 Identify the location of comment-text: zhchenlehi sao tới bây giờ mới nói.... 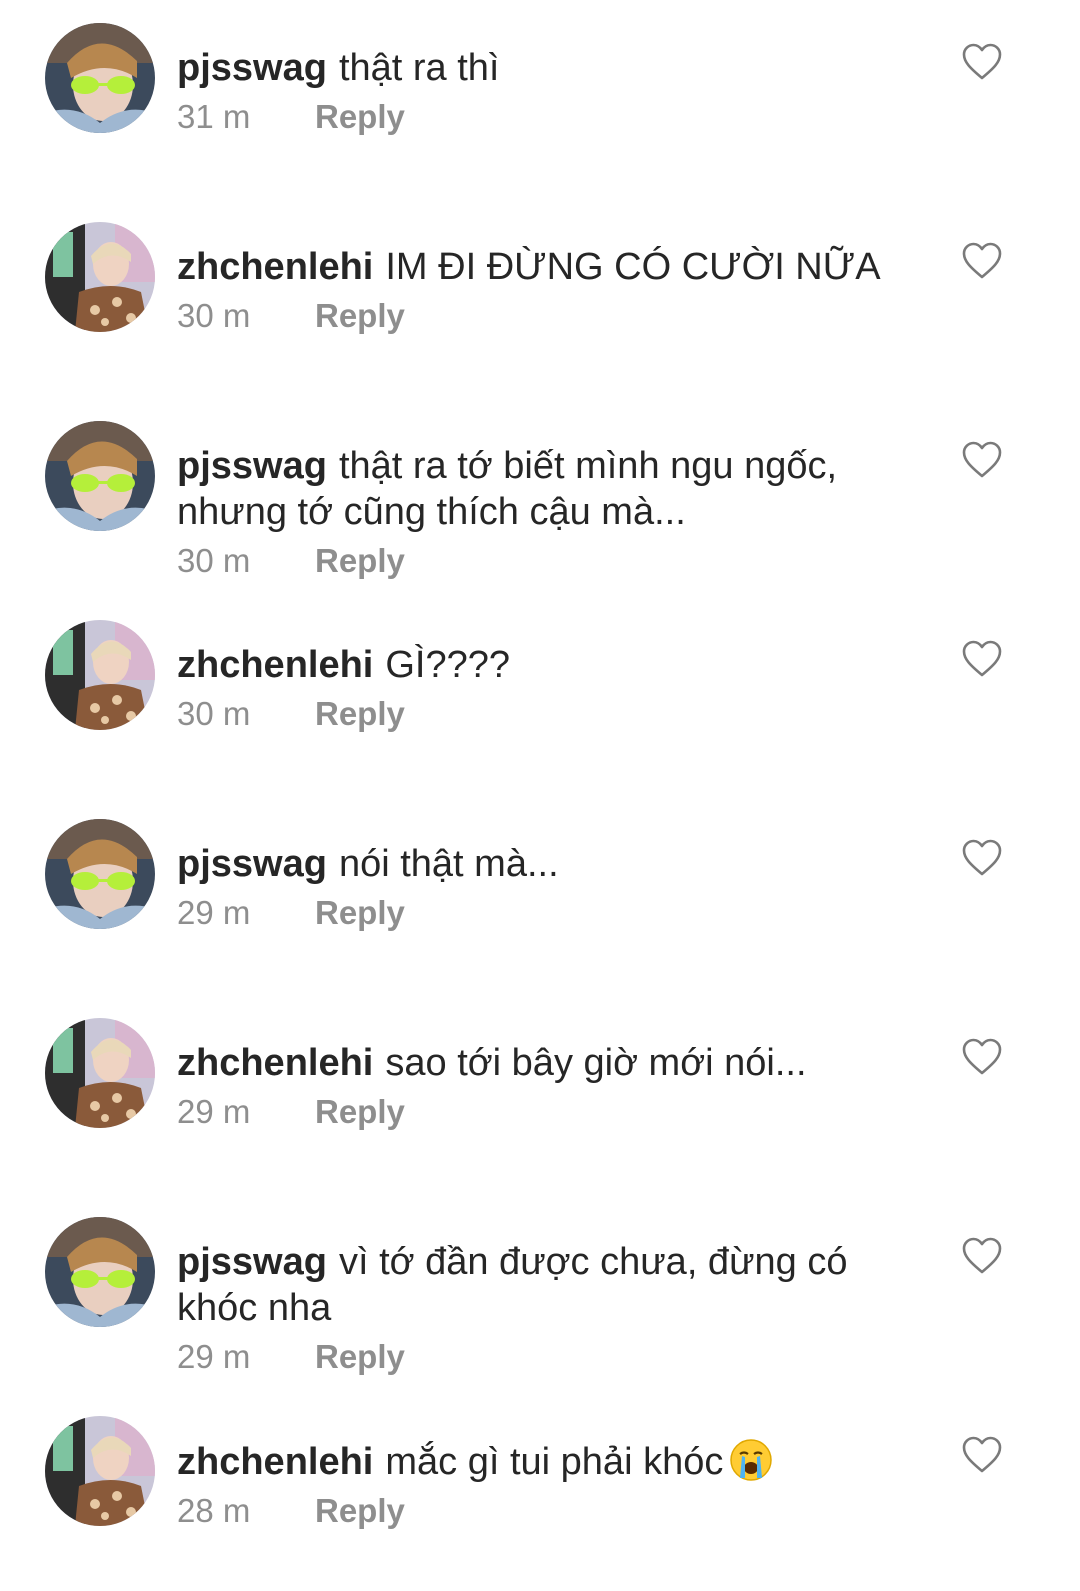
(557, 1063).